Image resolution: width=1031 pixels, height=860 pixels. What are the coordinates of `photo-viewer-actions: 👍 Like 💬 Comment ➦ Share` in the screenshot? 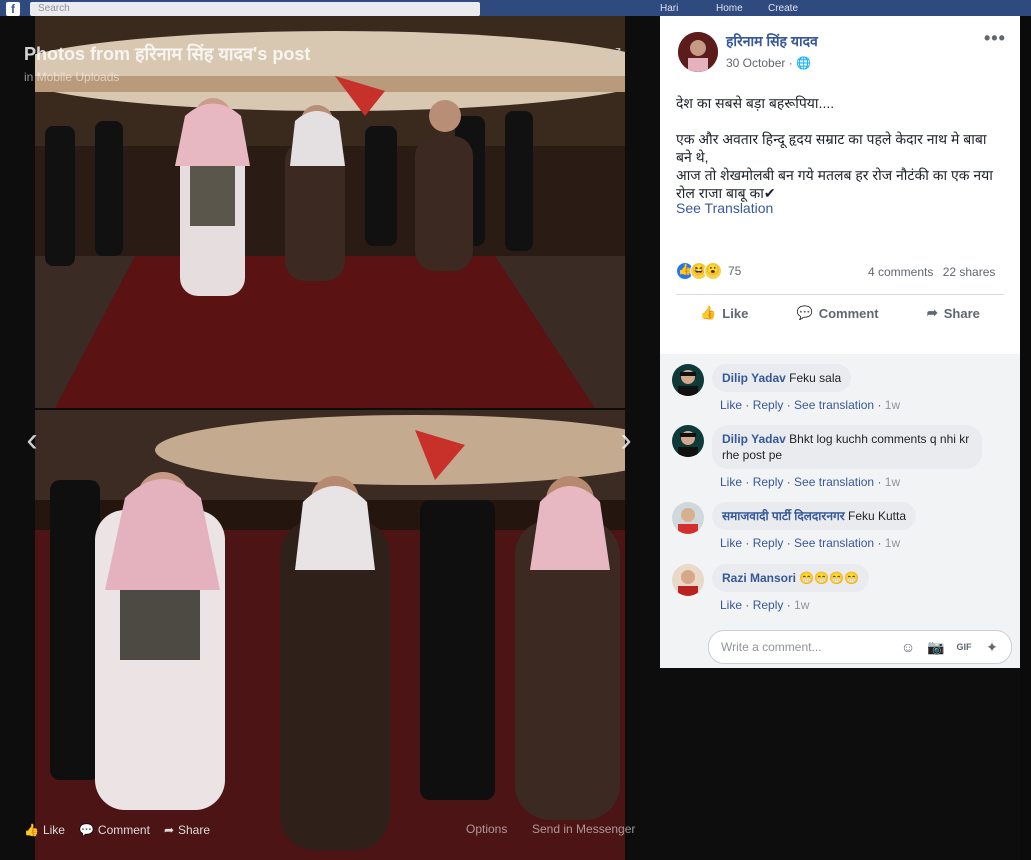 It's located at (120, 830).